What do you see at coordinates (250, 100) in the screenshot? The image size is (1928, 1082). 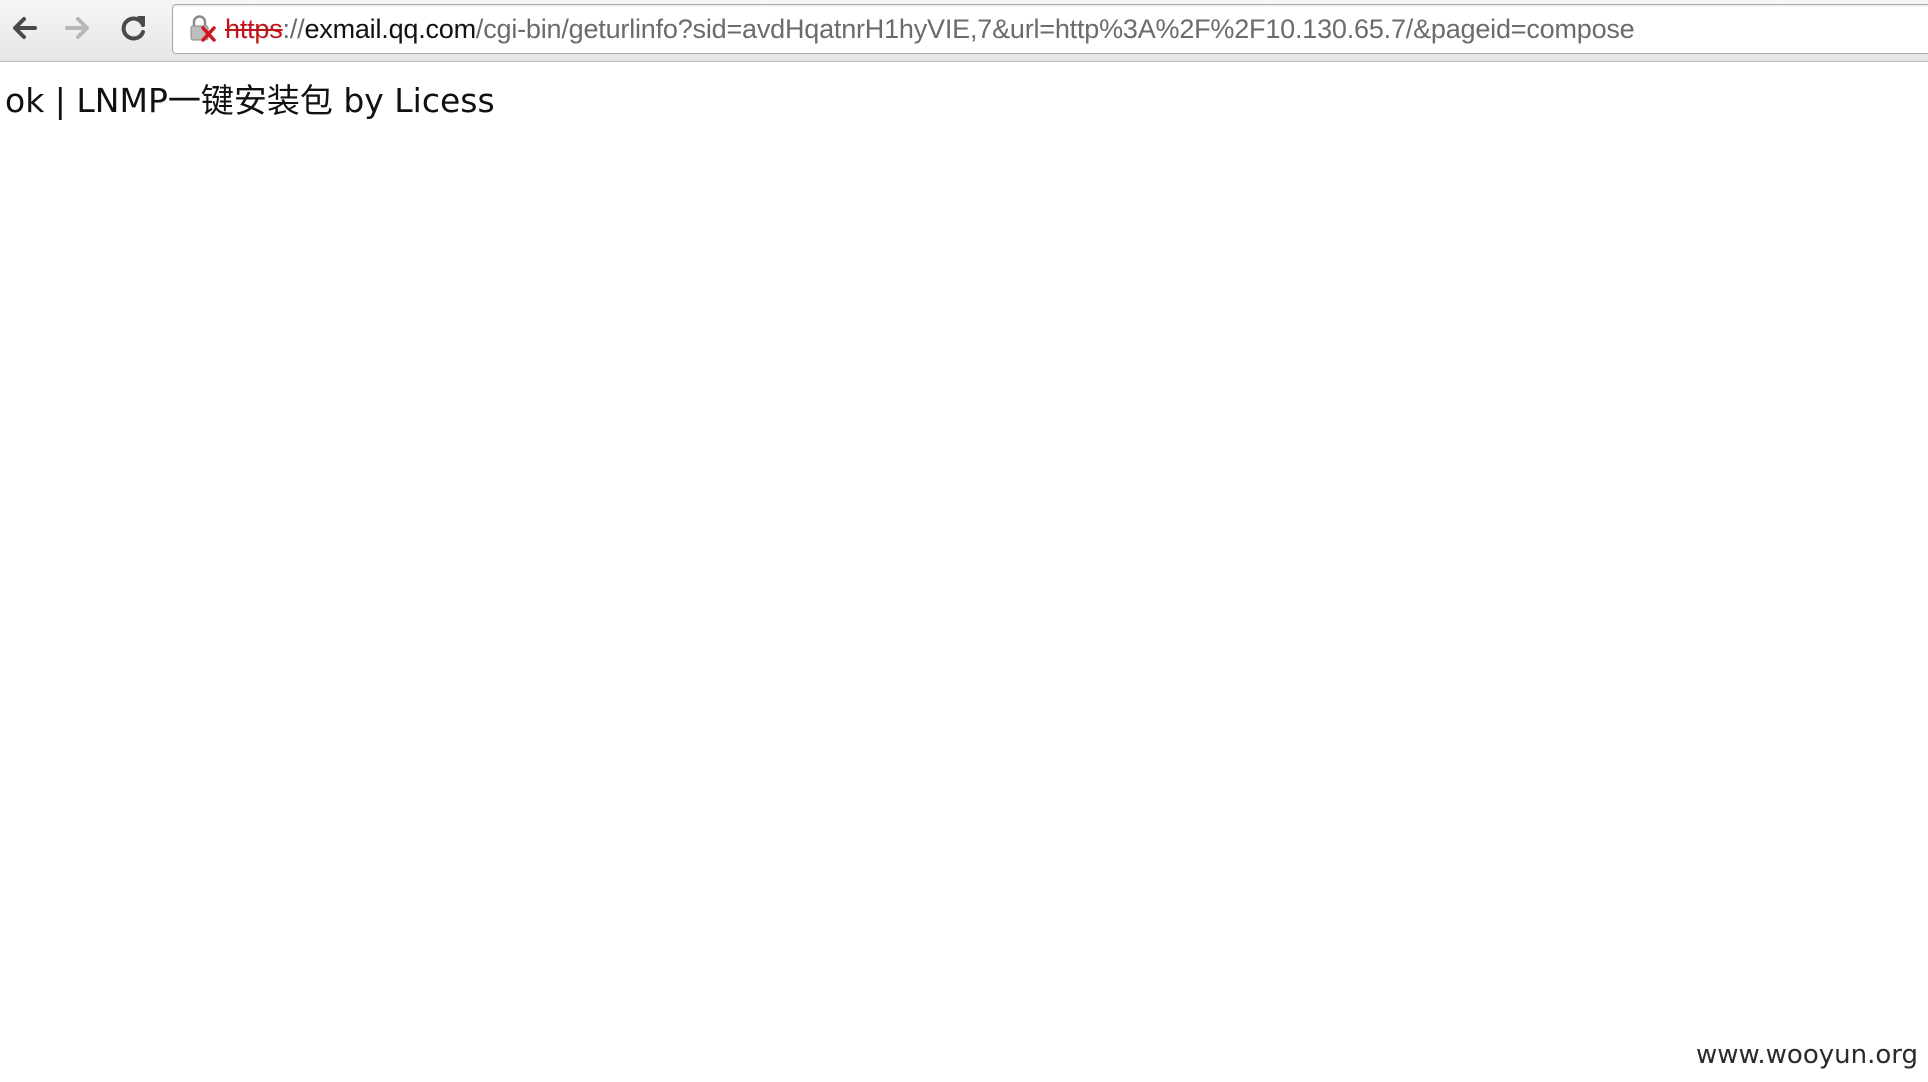 I see `page-body-text: ok | LNMP一键安装包 by Licess` at bounding box center [250, 100].